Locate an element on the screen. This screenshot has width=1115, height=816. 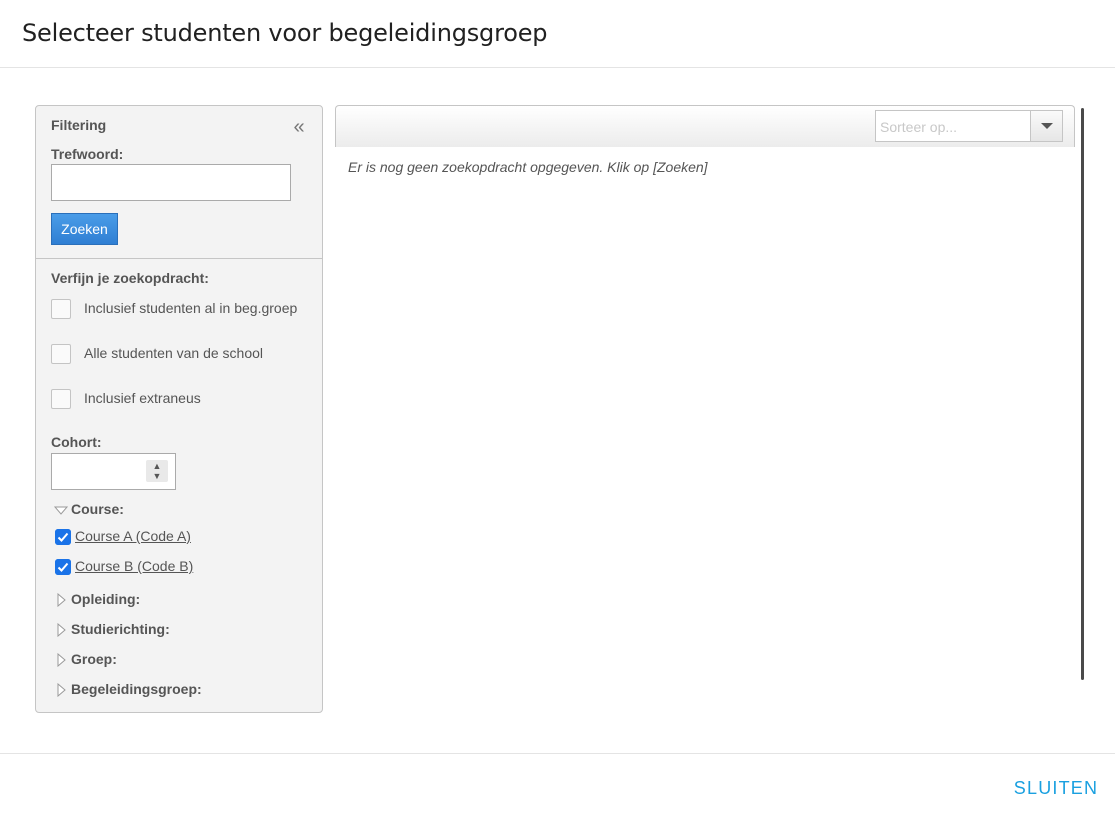
checkbox-label: Inclusief studenten al in beg.groep is located at coordinates (191, 308).